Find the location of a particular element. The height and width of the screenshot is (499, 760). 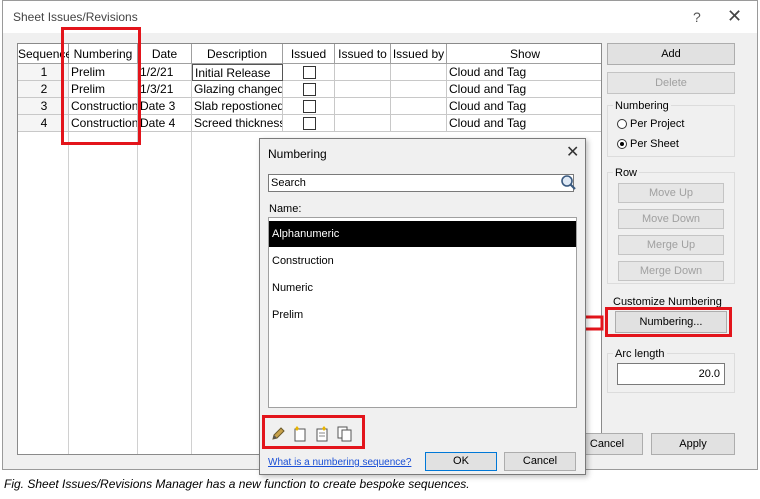

merge-up-button: Merge Up is located at coordinates (671, 245).